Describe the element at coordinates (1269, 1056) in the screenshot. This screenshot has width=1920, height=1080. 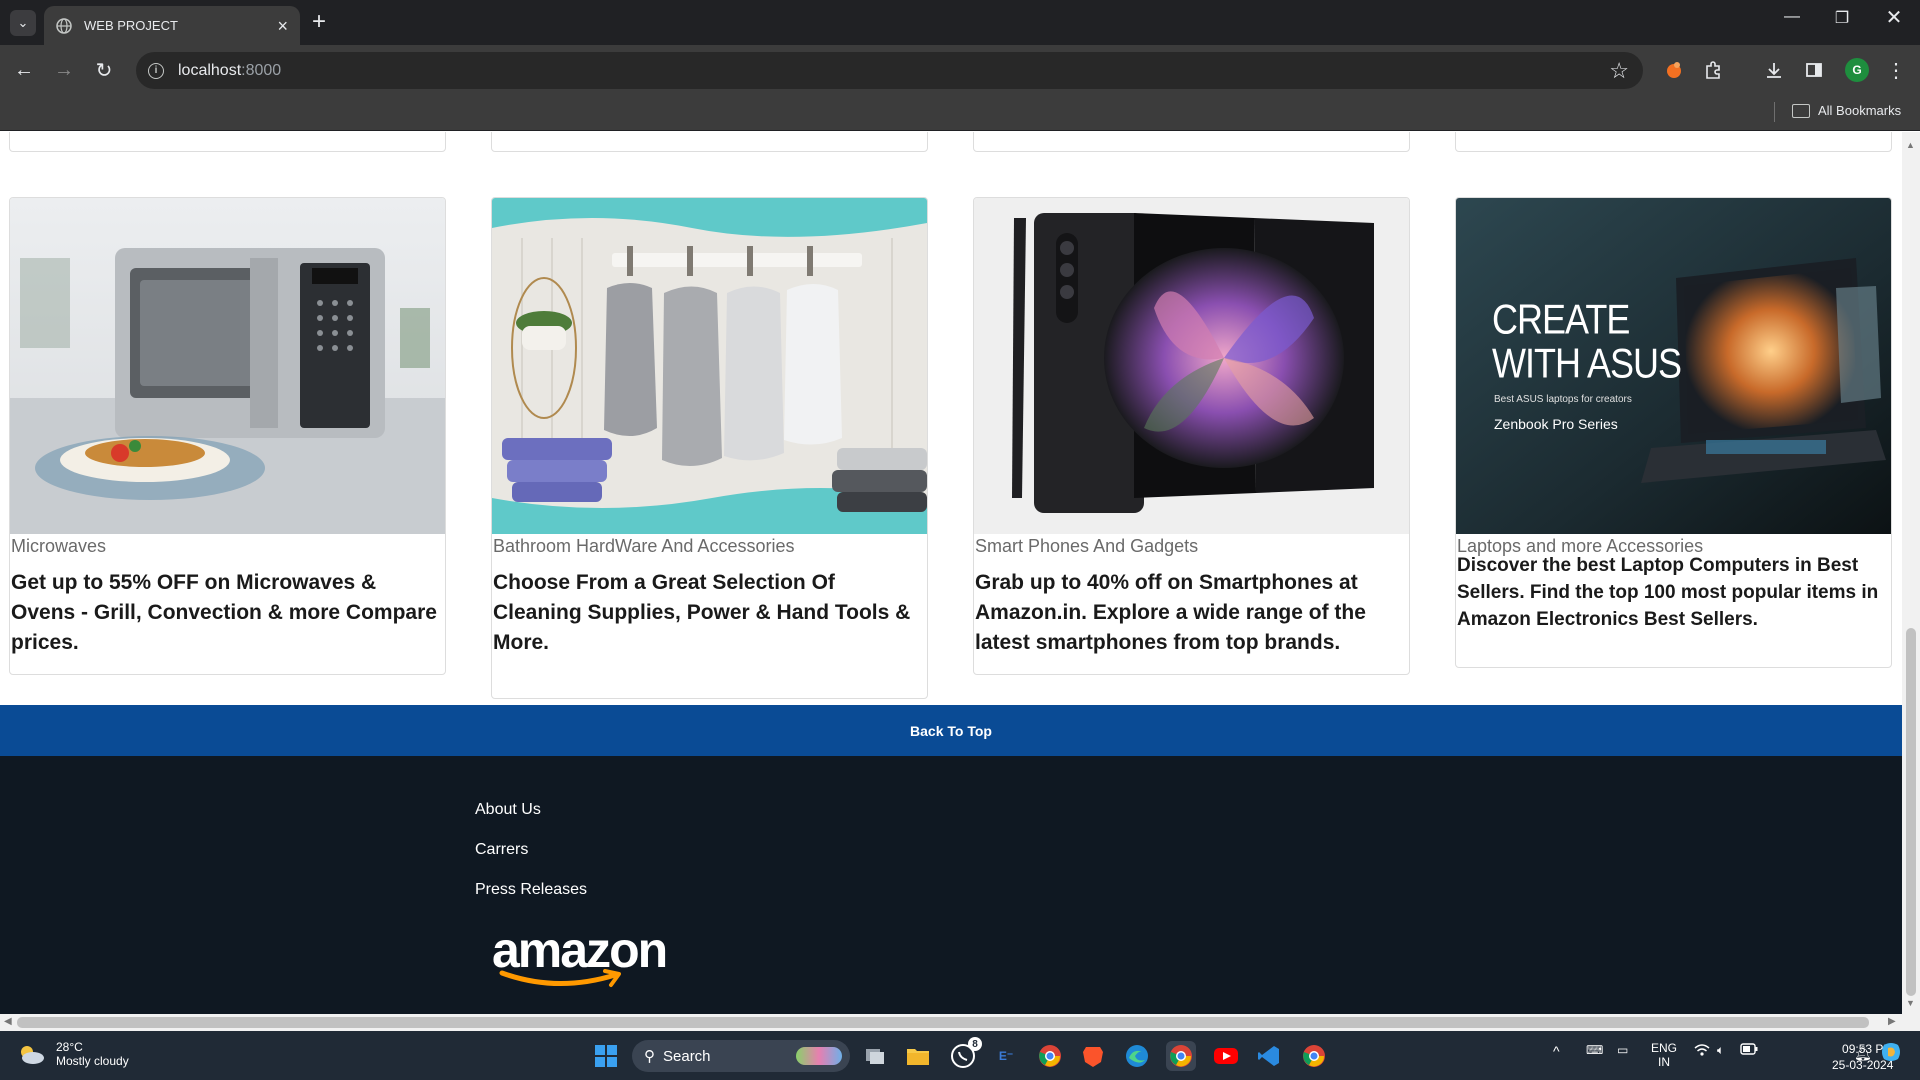
I see `vscode-icon` at that location.